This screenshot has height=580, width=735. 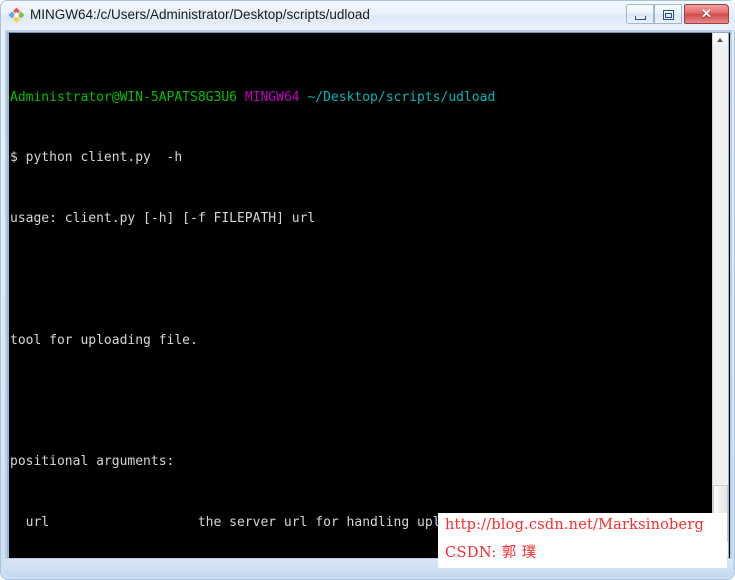 What do you see at coordinates (123, 97) in the screenshot?
I see `prompt-user-host: Administrator@WIN-5APATS8G3U6` at bounding box center [123, 97].